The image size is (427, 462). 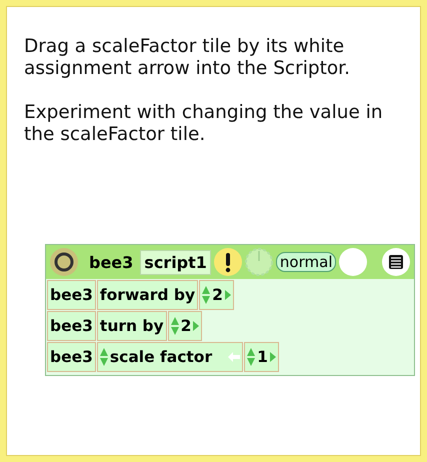 I want to click on instruction-text: Experiment with changing the value in the scaleFactor tile., so click(x=204, y=124).